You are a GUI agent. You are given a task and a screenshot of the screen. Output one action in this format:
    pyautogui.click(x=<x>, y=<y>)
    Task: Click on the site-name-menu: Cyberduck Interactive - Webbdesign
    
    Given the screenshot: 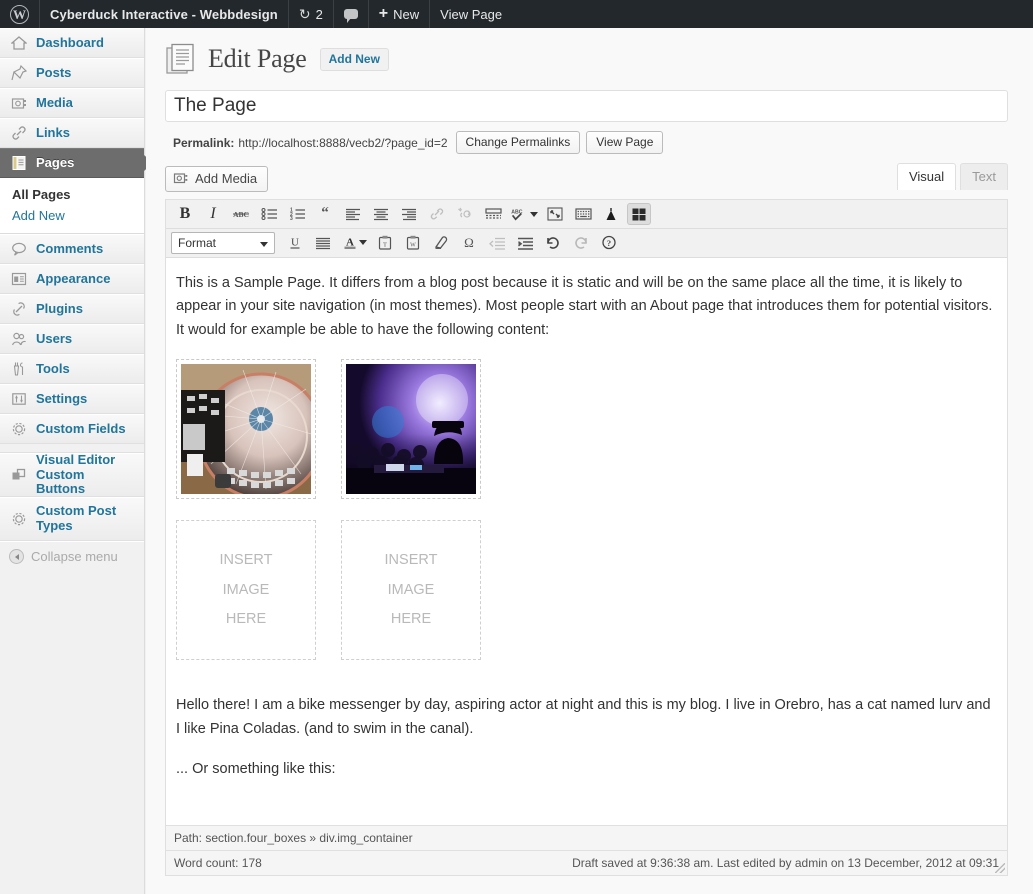 What is the action you would take?
    pyautogui.click(x=164, y=14)
    